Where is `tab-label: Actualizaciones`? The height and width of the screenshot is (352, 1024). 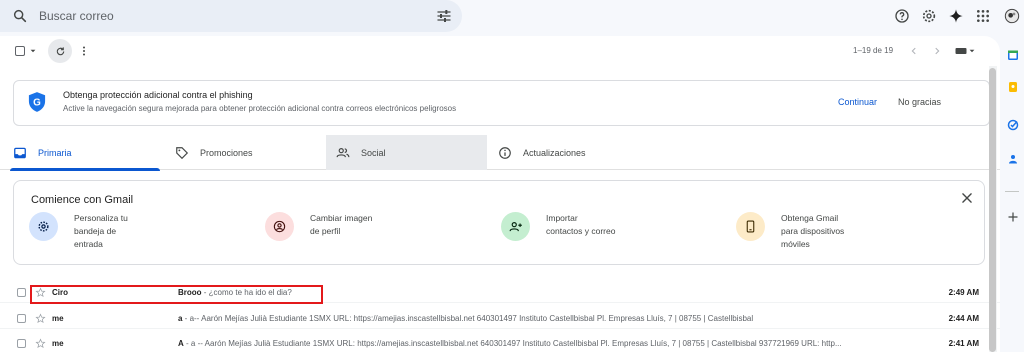
tab-label: Actualizaciones is located at coordinates (554, 152).